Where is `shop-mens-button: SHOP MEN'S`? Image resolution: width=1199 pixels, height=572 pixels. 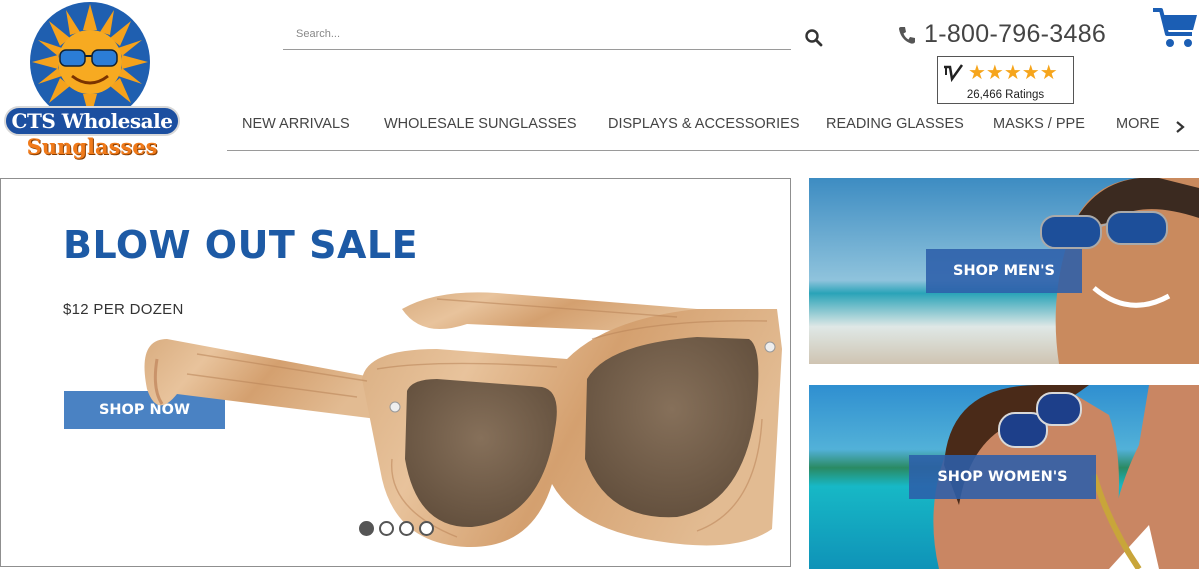
shop-mens-button: SHOP MEN'S is located at coordinates (1004, 271).